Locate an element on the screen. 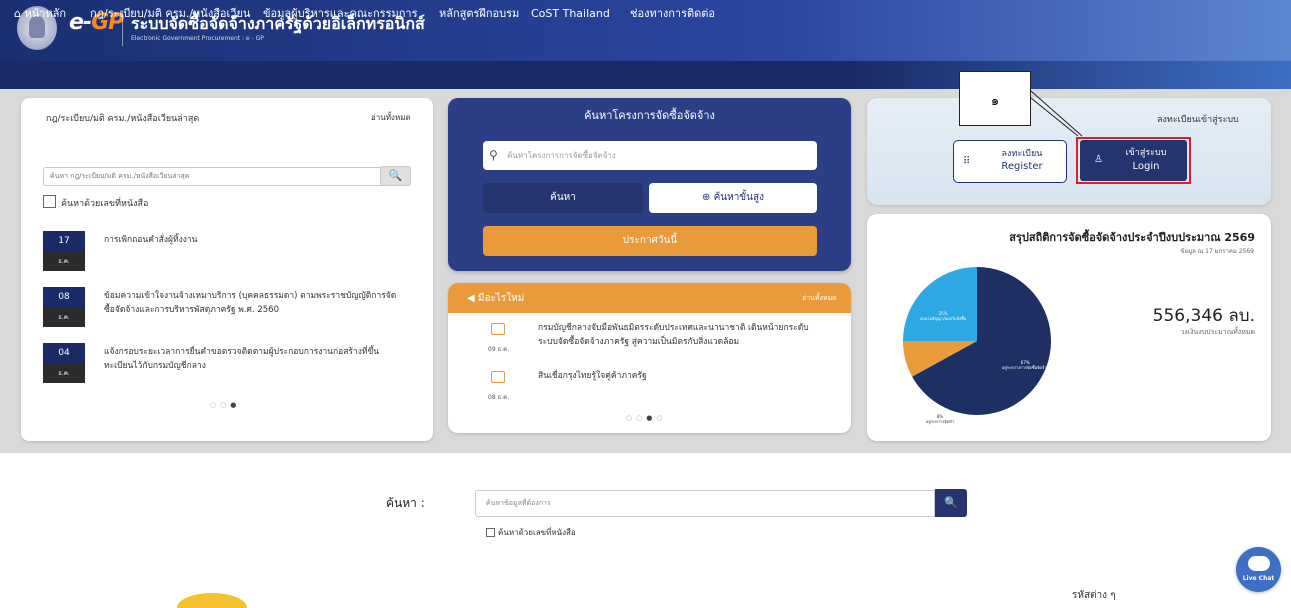  nav-accent is located at coordinates (1071, 75).